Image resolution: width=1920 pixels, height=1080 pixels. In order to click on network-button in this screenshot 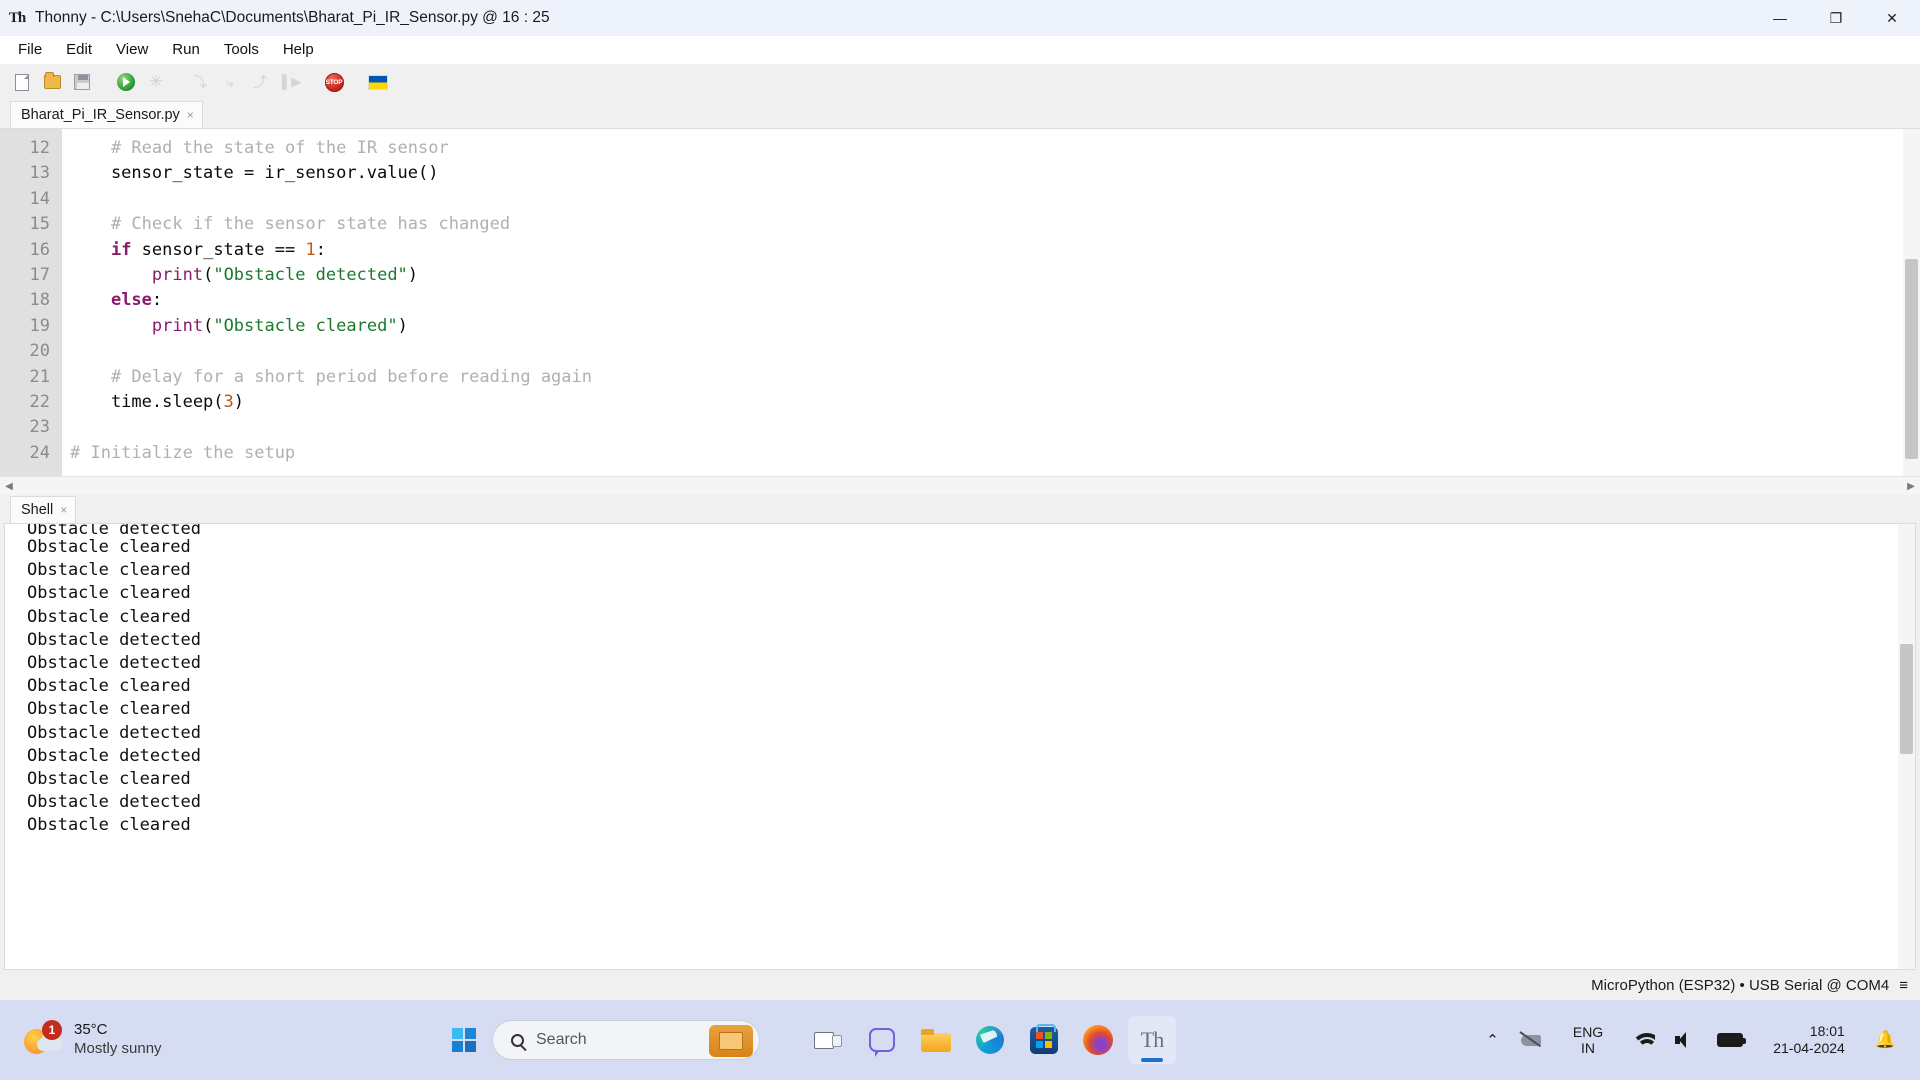, I will do `click(1643, 1040)`.